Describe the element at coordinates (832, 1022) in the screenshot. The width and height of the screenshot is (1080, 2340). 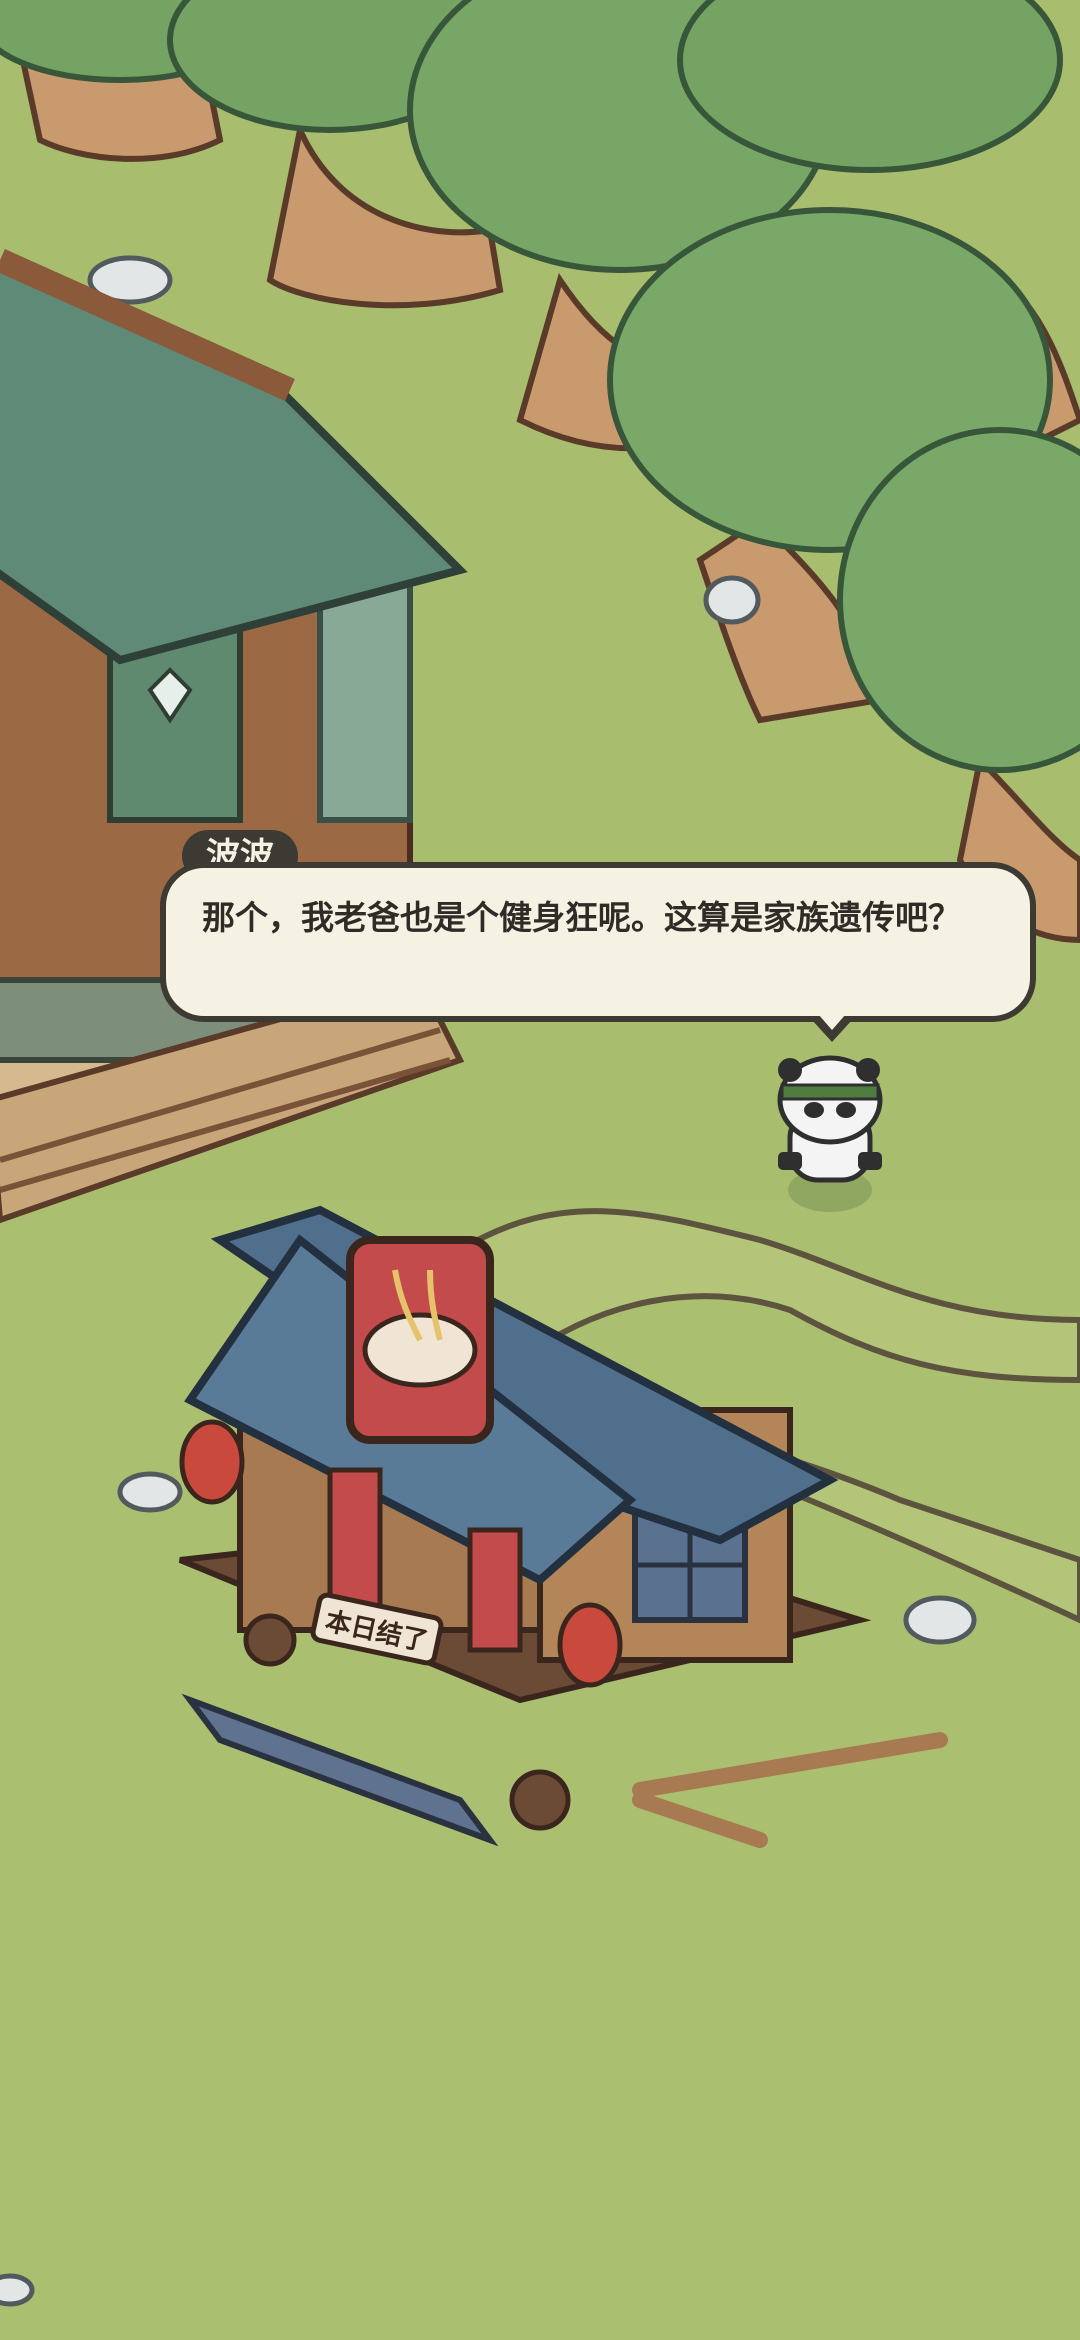
I see `dialog-tail-inner` at that location.